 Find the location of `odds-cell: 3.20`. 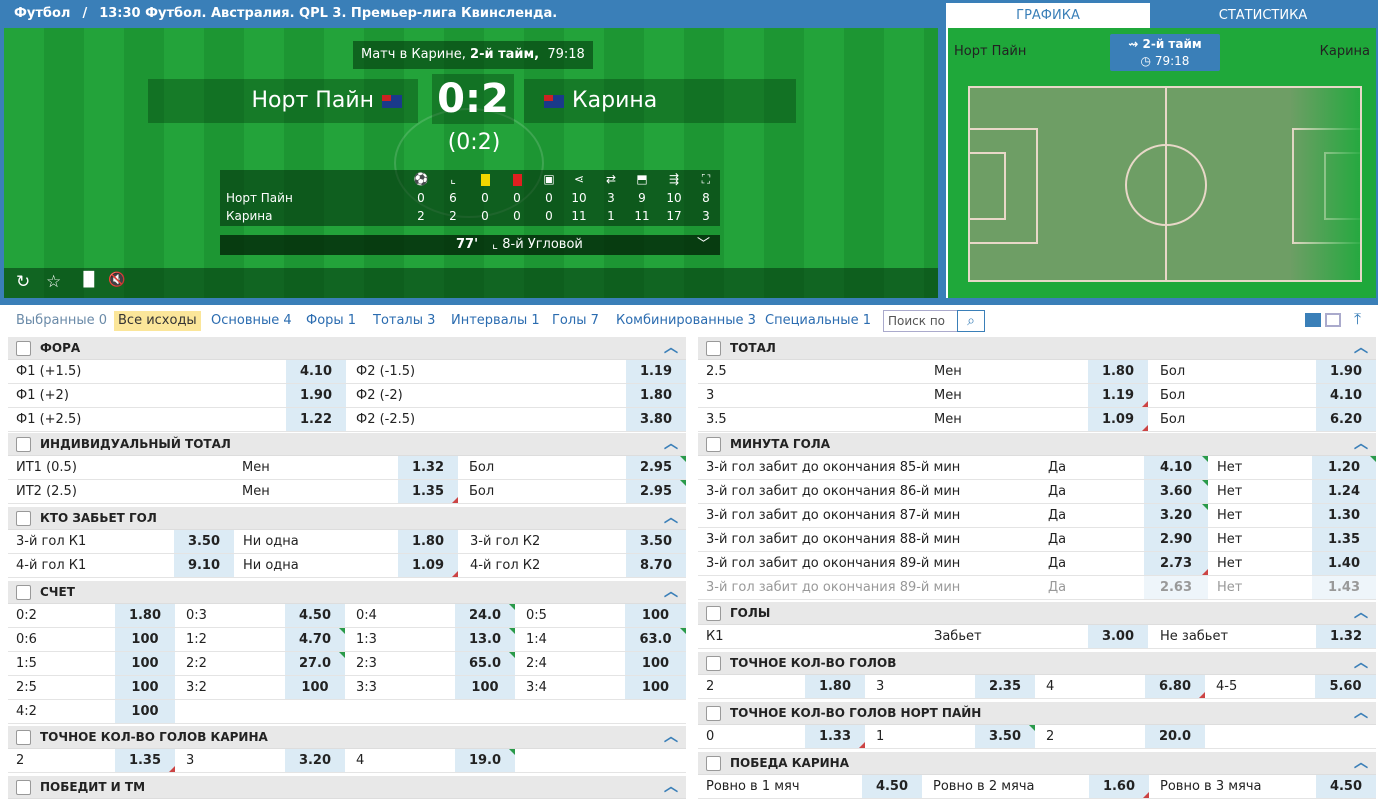

odds-cell: 3.20 is located at coordinates (1176, 515).